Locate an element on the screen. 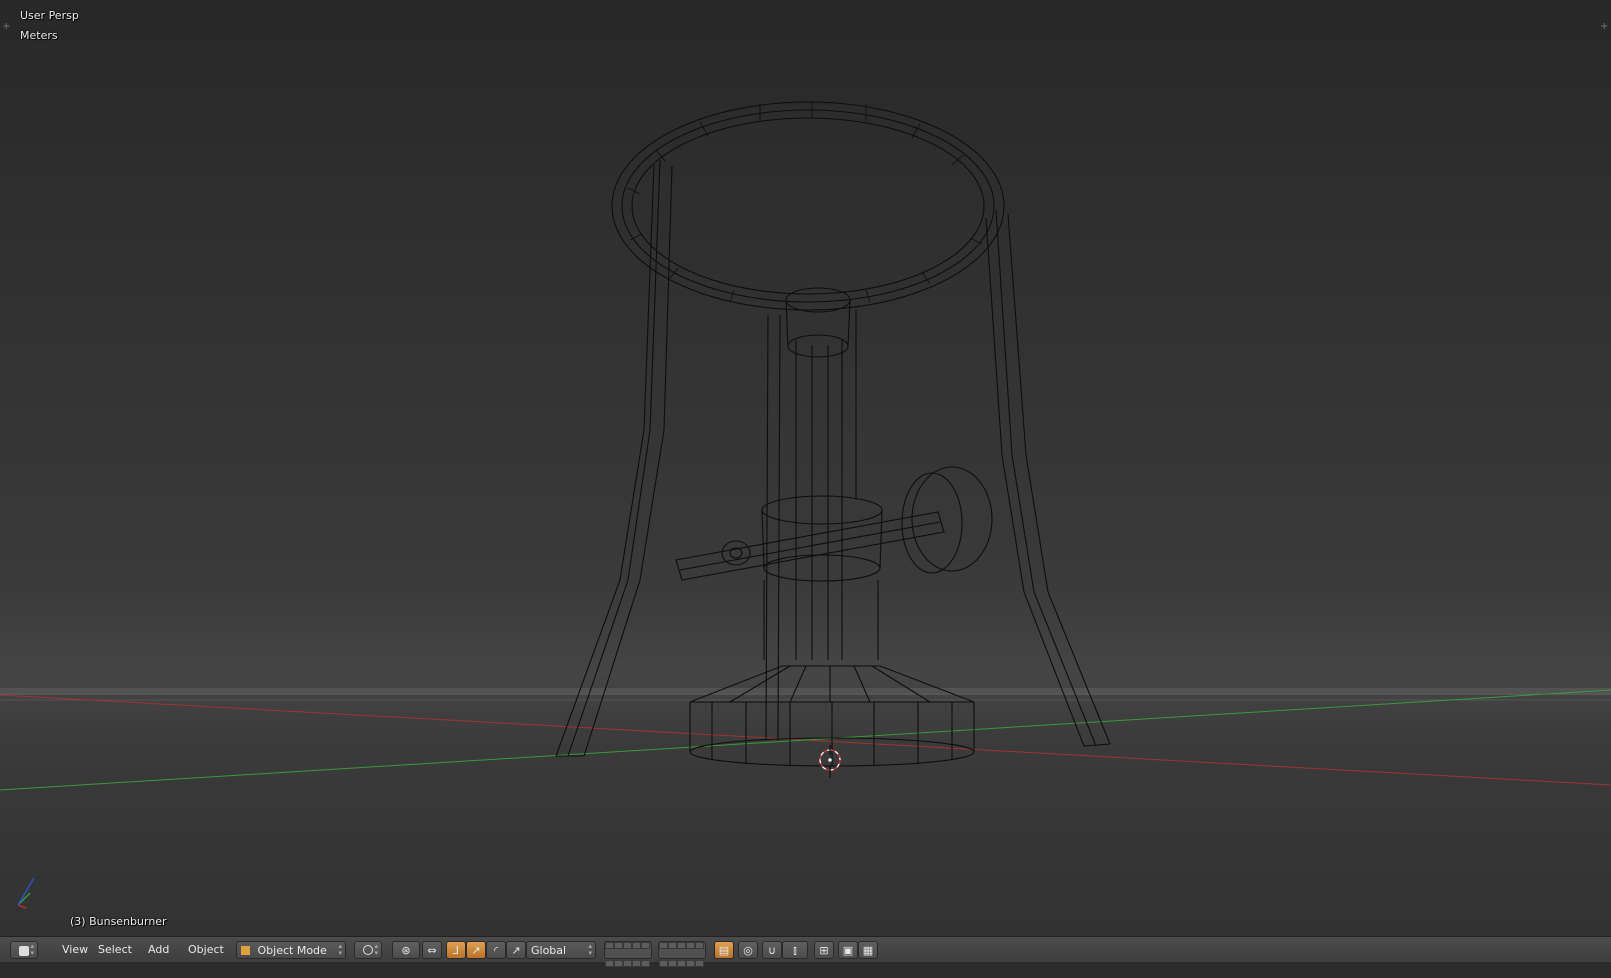 The width and height of the screenshot is (1611, 978). scale-manipulator-button: ◜ is located at coordinates (496, 950).